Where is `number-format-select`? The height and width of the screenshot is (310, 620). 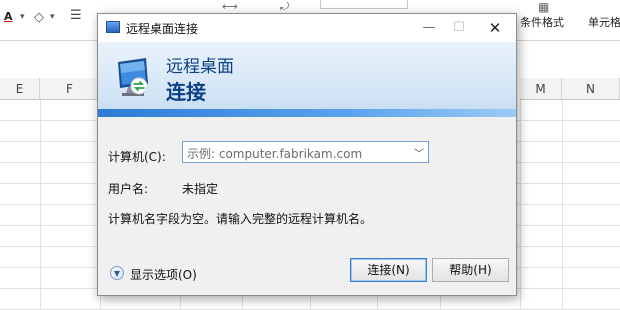 number-format-select is located at coordinates (364, 4).